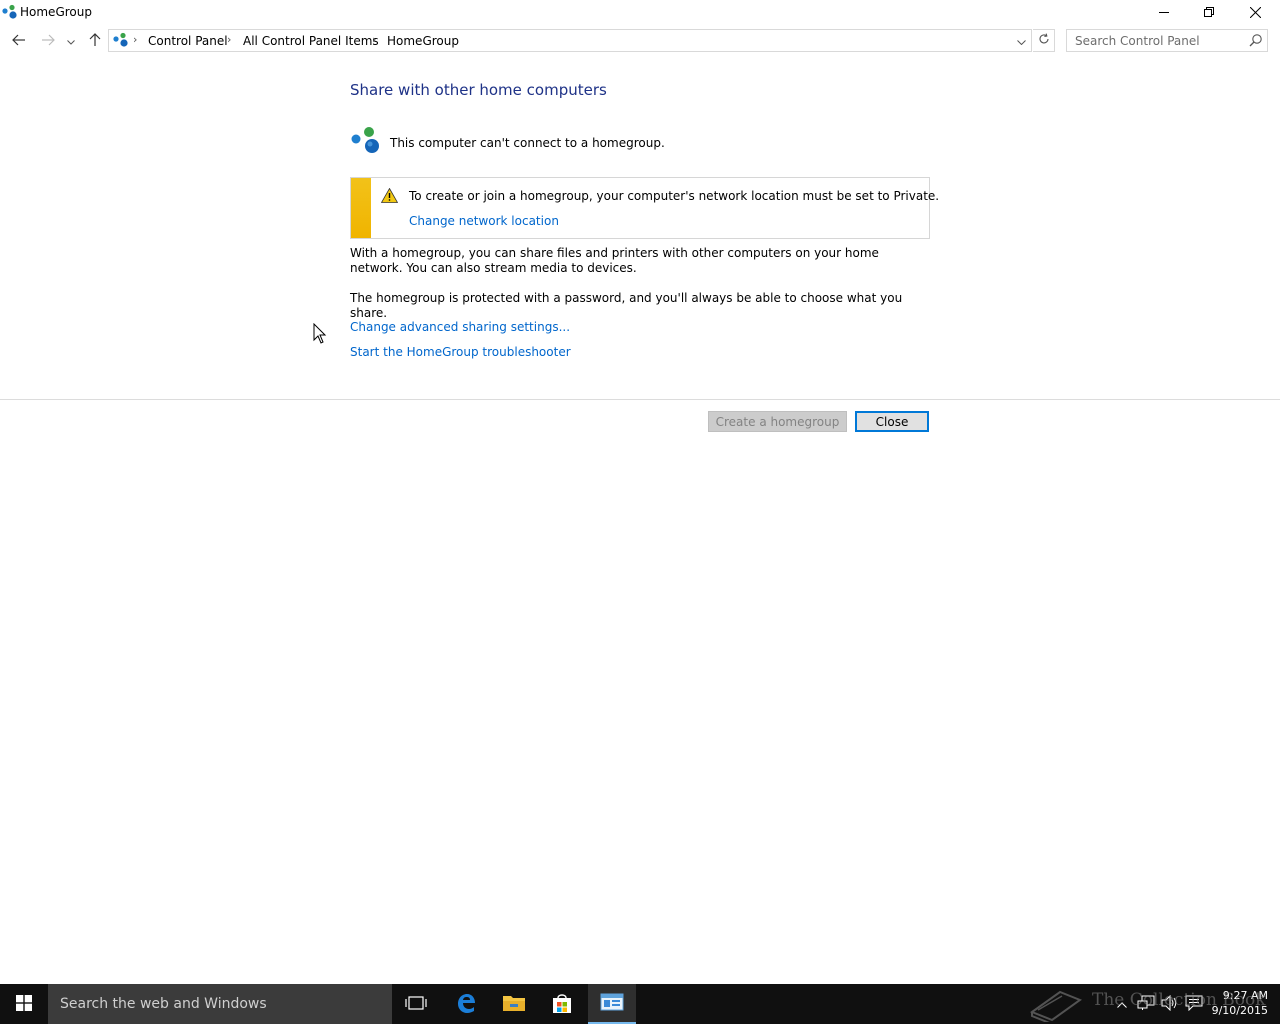 The image size is (1280, 1025). What do you see at coordinates (777, 421) in the screenshot?
I see `create-homegroup-button: Create a homegroup` at bounding box center [777, 421].